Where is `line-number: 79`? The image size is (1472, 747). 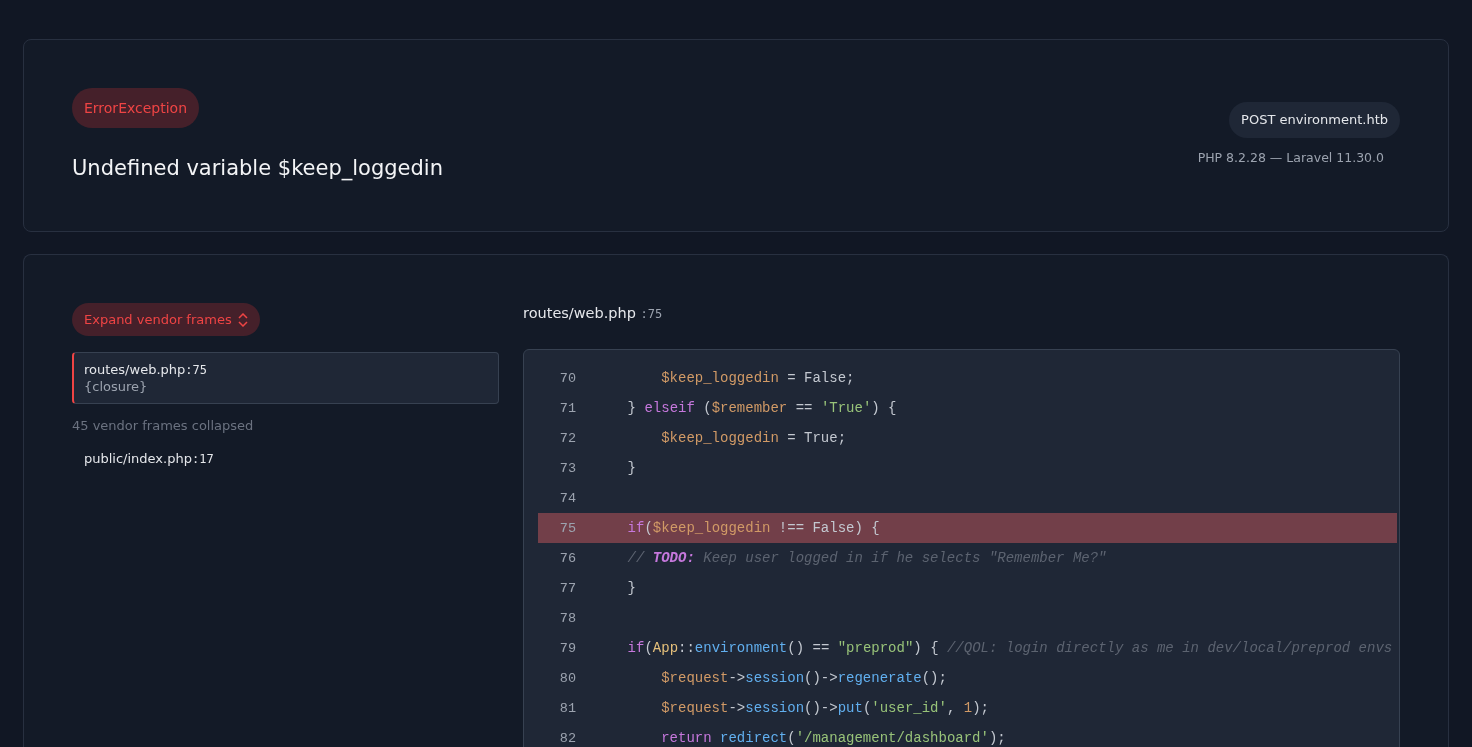 line-number: 79 is located at coordinates (567, 648).